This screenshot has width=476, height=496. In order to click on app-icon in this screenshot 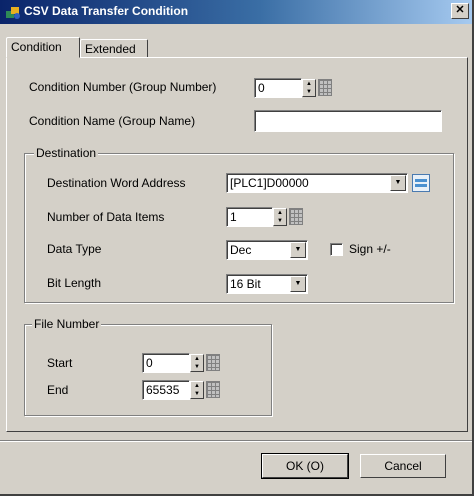, I will do `click(13, 13)`.